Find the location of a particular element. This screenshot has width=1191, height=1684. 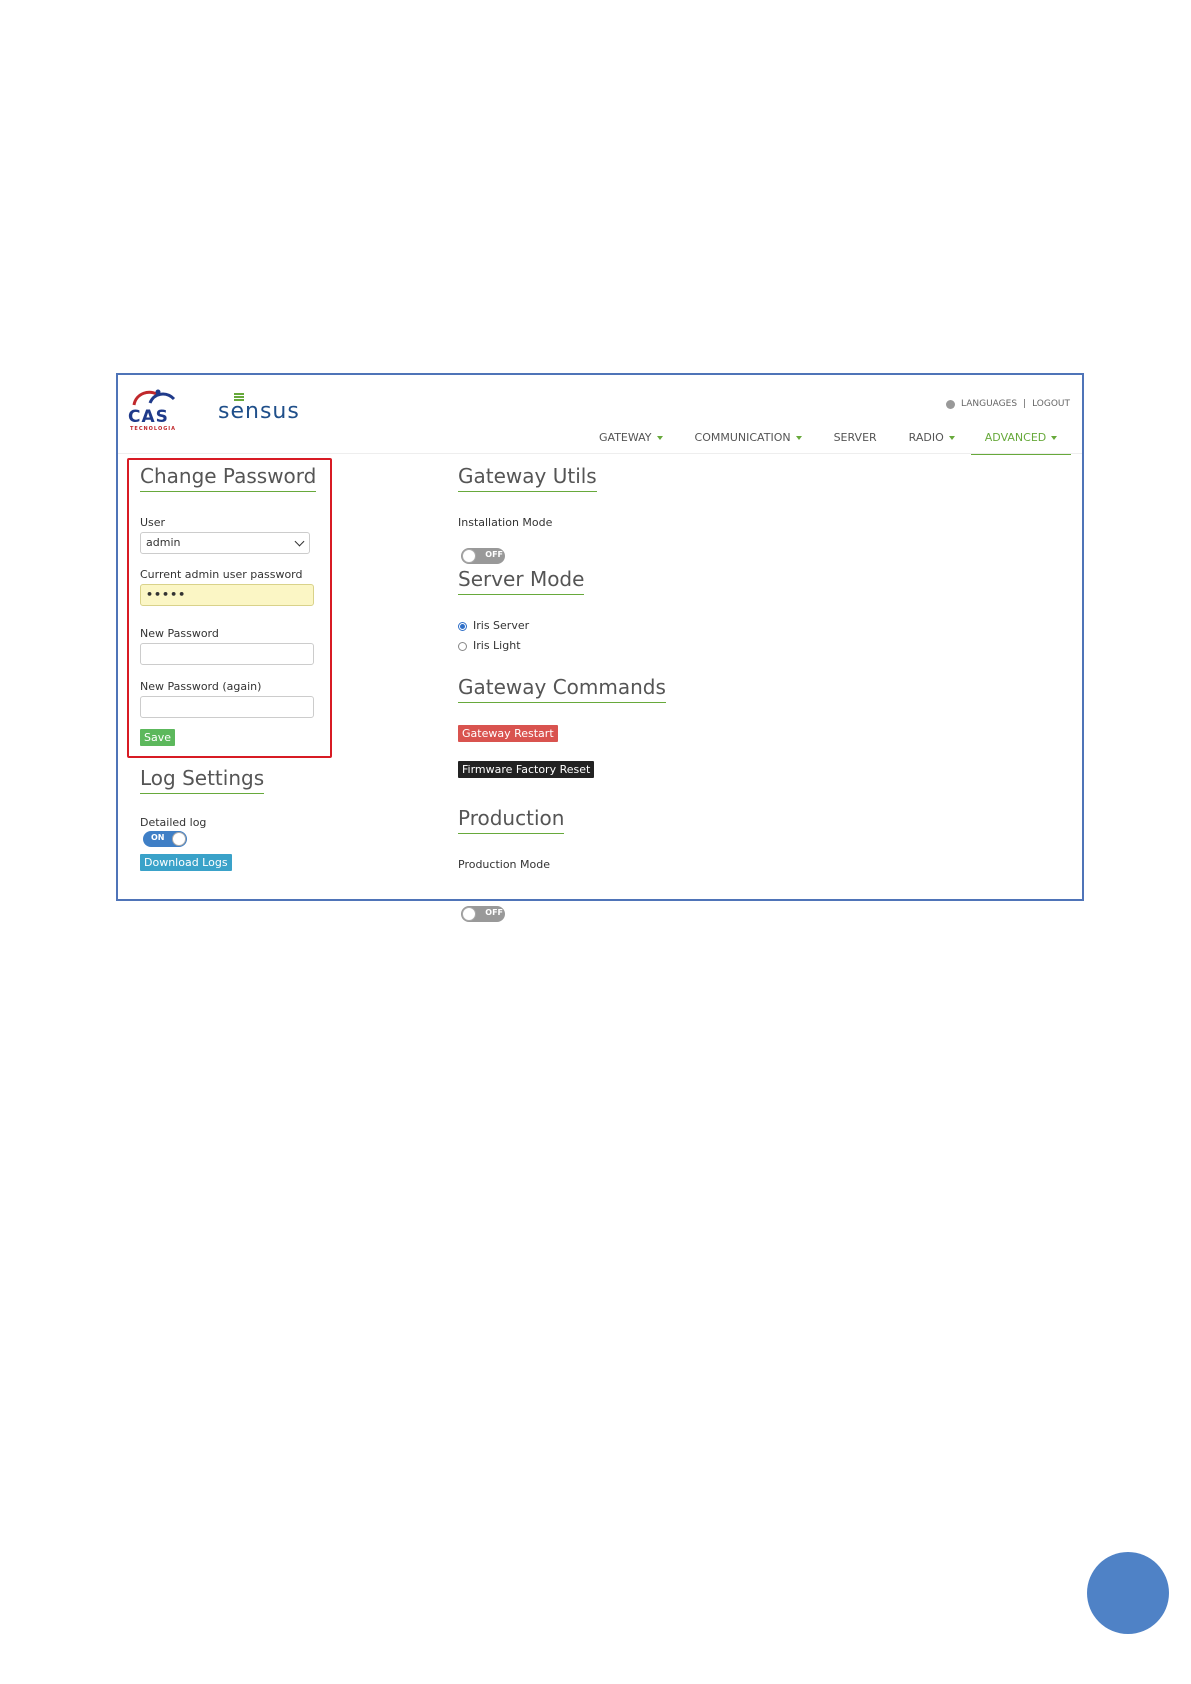

current-password-field: ••••• is located at coordinates (227, 595).